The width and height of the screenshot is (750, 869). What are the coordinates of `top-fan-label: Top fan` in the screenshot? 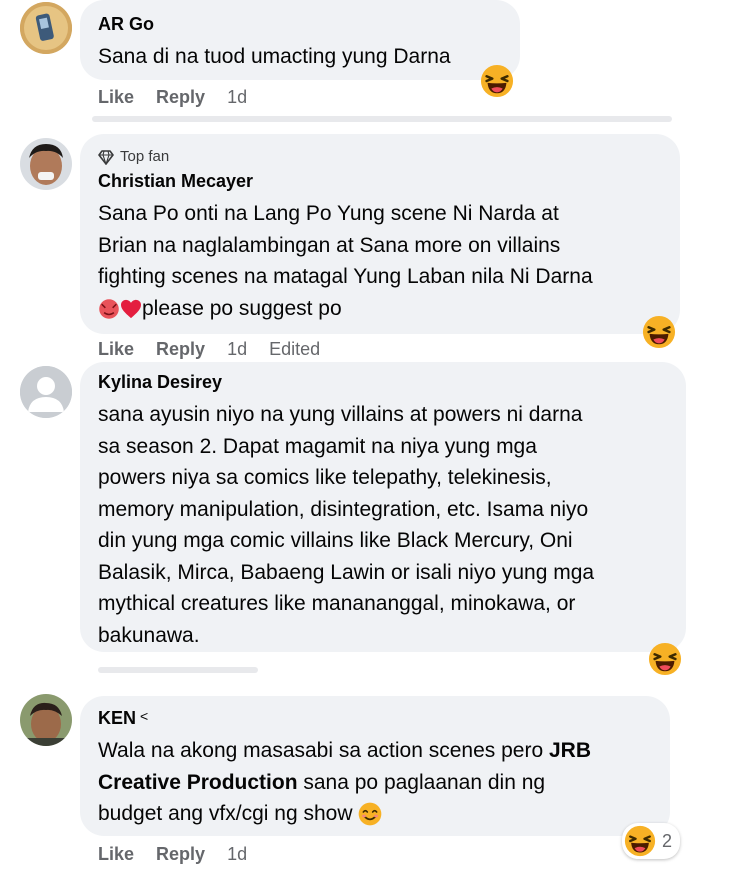 It's located at (145, 156).